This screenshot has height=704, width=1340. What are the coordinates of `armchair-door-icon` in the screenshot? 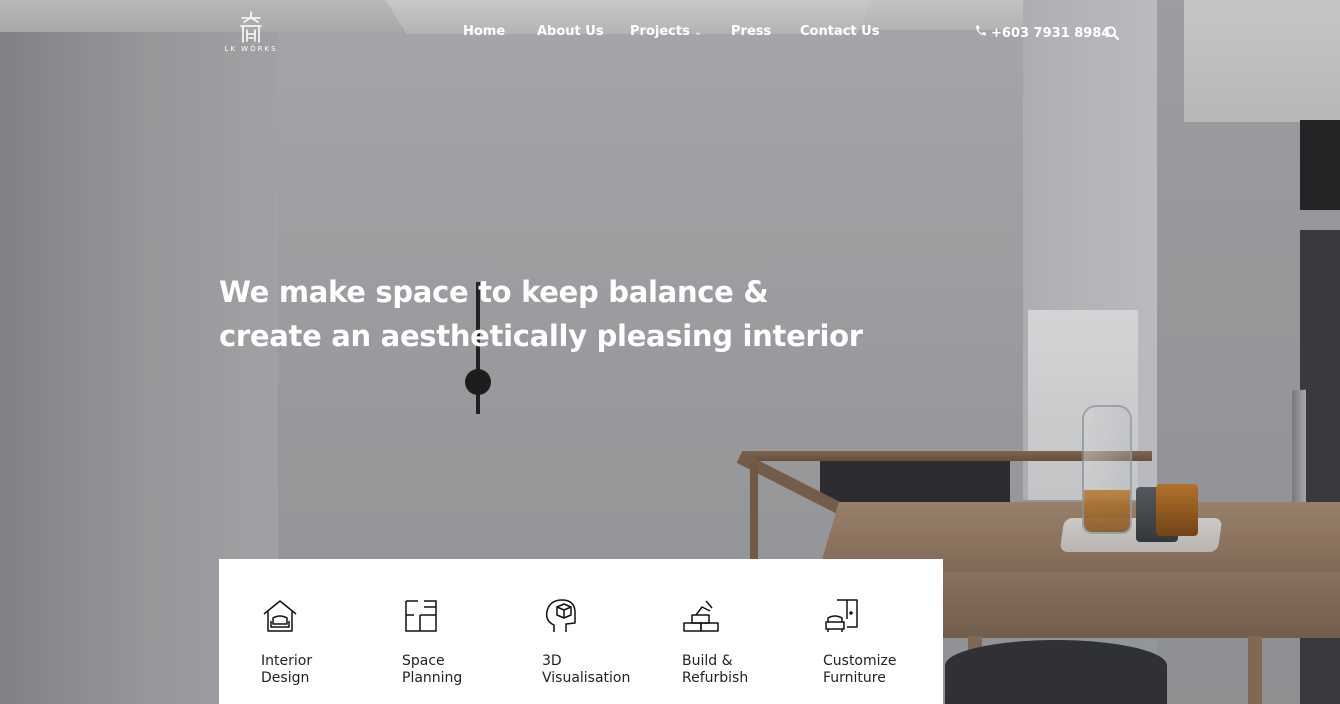 It's located at (841, 615).